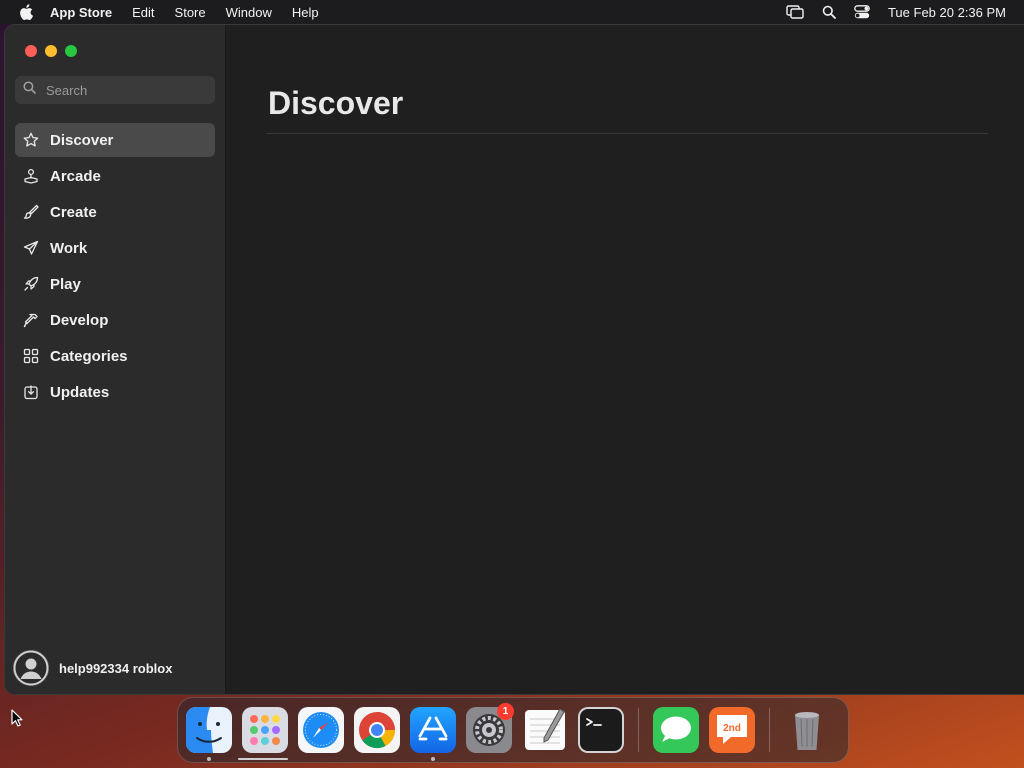  Describe the element at coordinates (829, 12) in the screenshot. I see `spotlight-search-icon` at that location.